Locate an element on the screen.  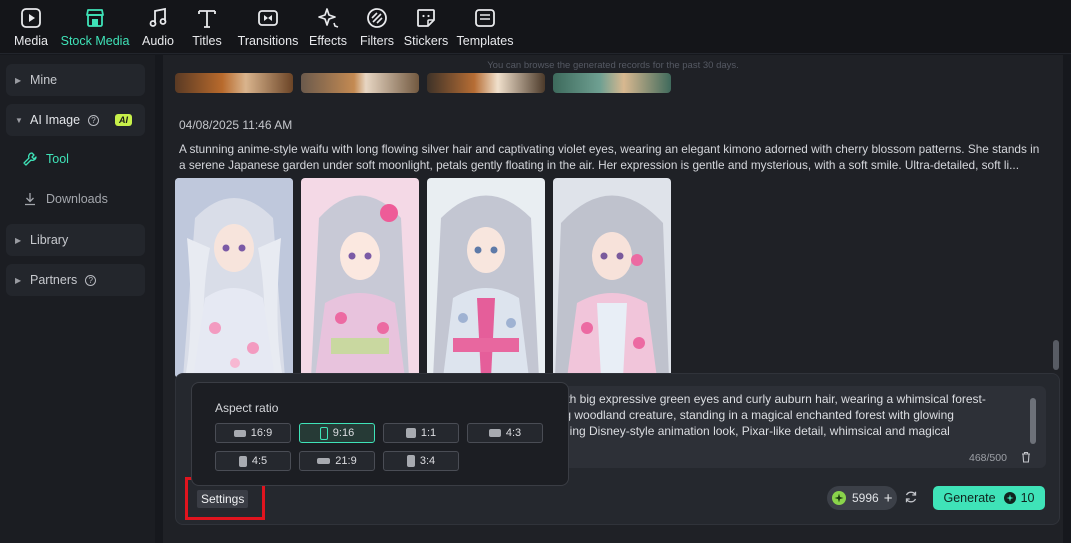
ultrawide-ratio-icon is located at coordinates (324, 461).